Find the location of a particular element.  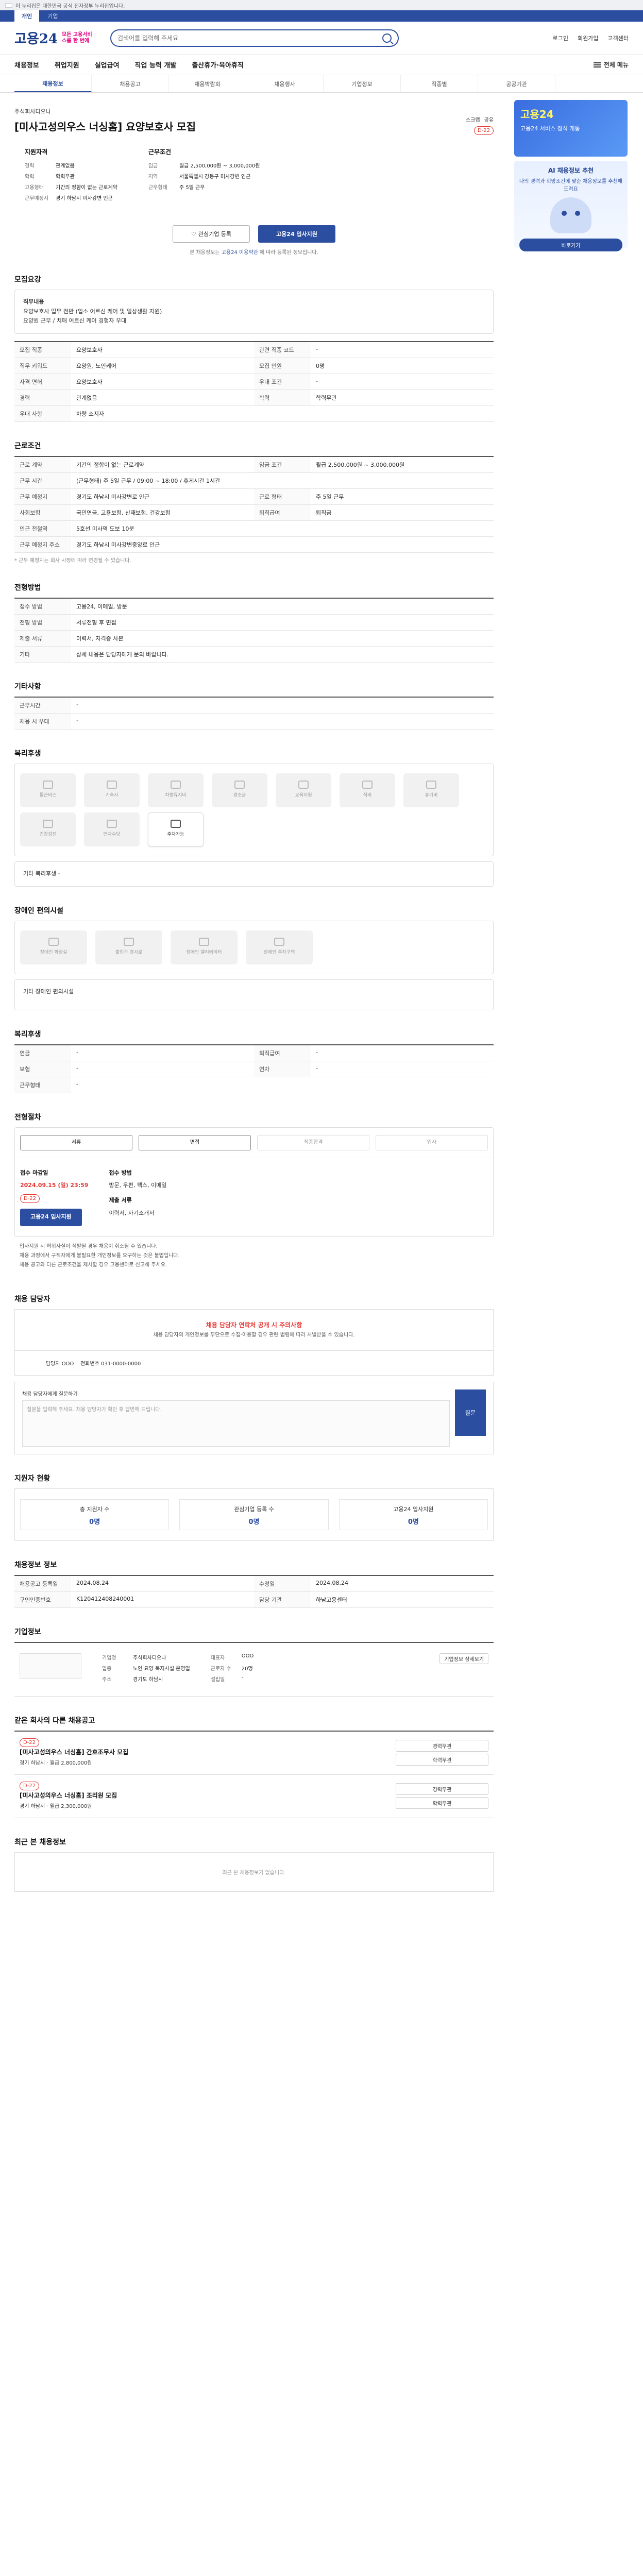

facility-label: 장애인 화장실 is located at coordinates (53, 953).